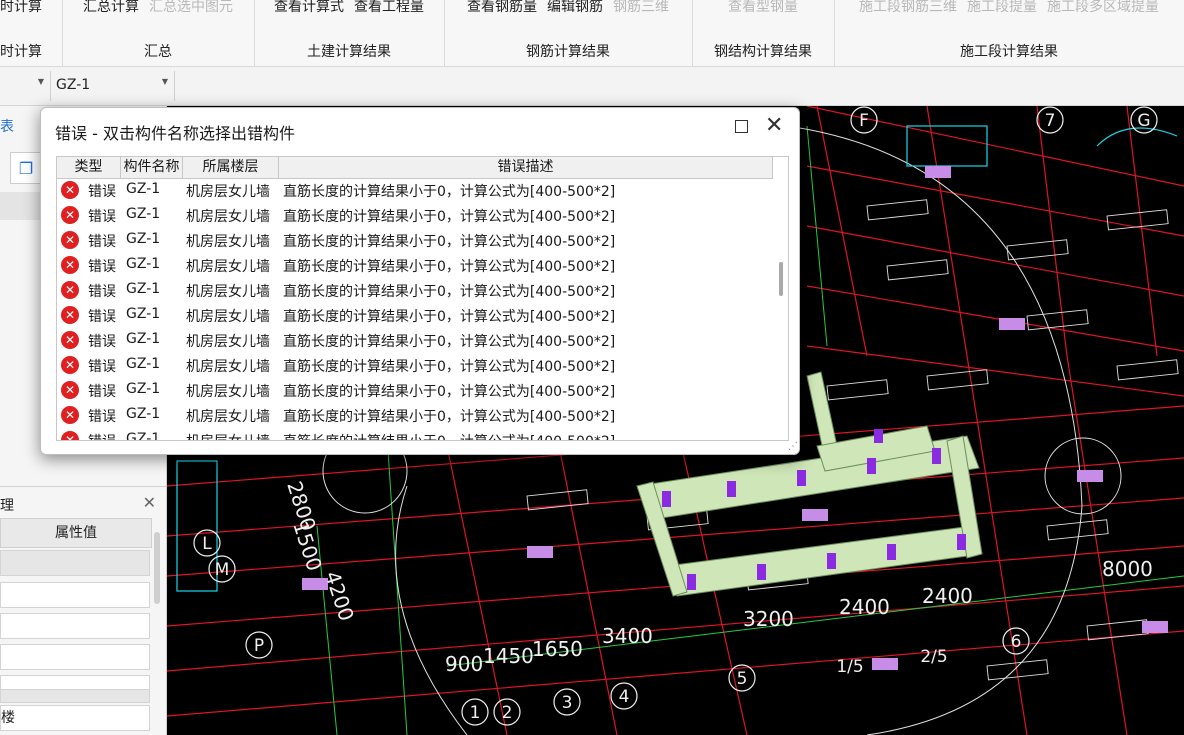 The width and height of the screenshot is (1184, 735). Describe the element at coordinates (557, 649) in the screenshot. I see `dimension-label: 1650` at that location.